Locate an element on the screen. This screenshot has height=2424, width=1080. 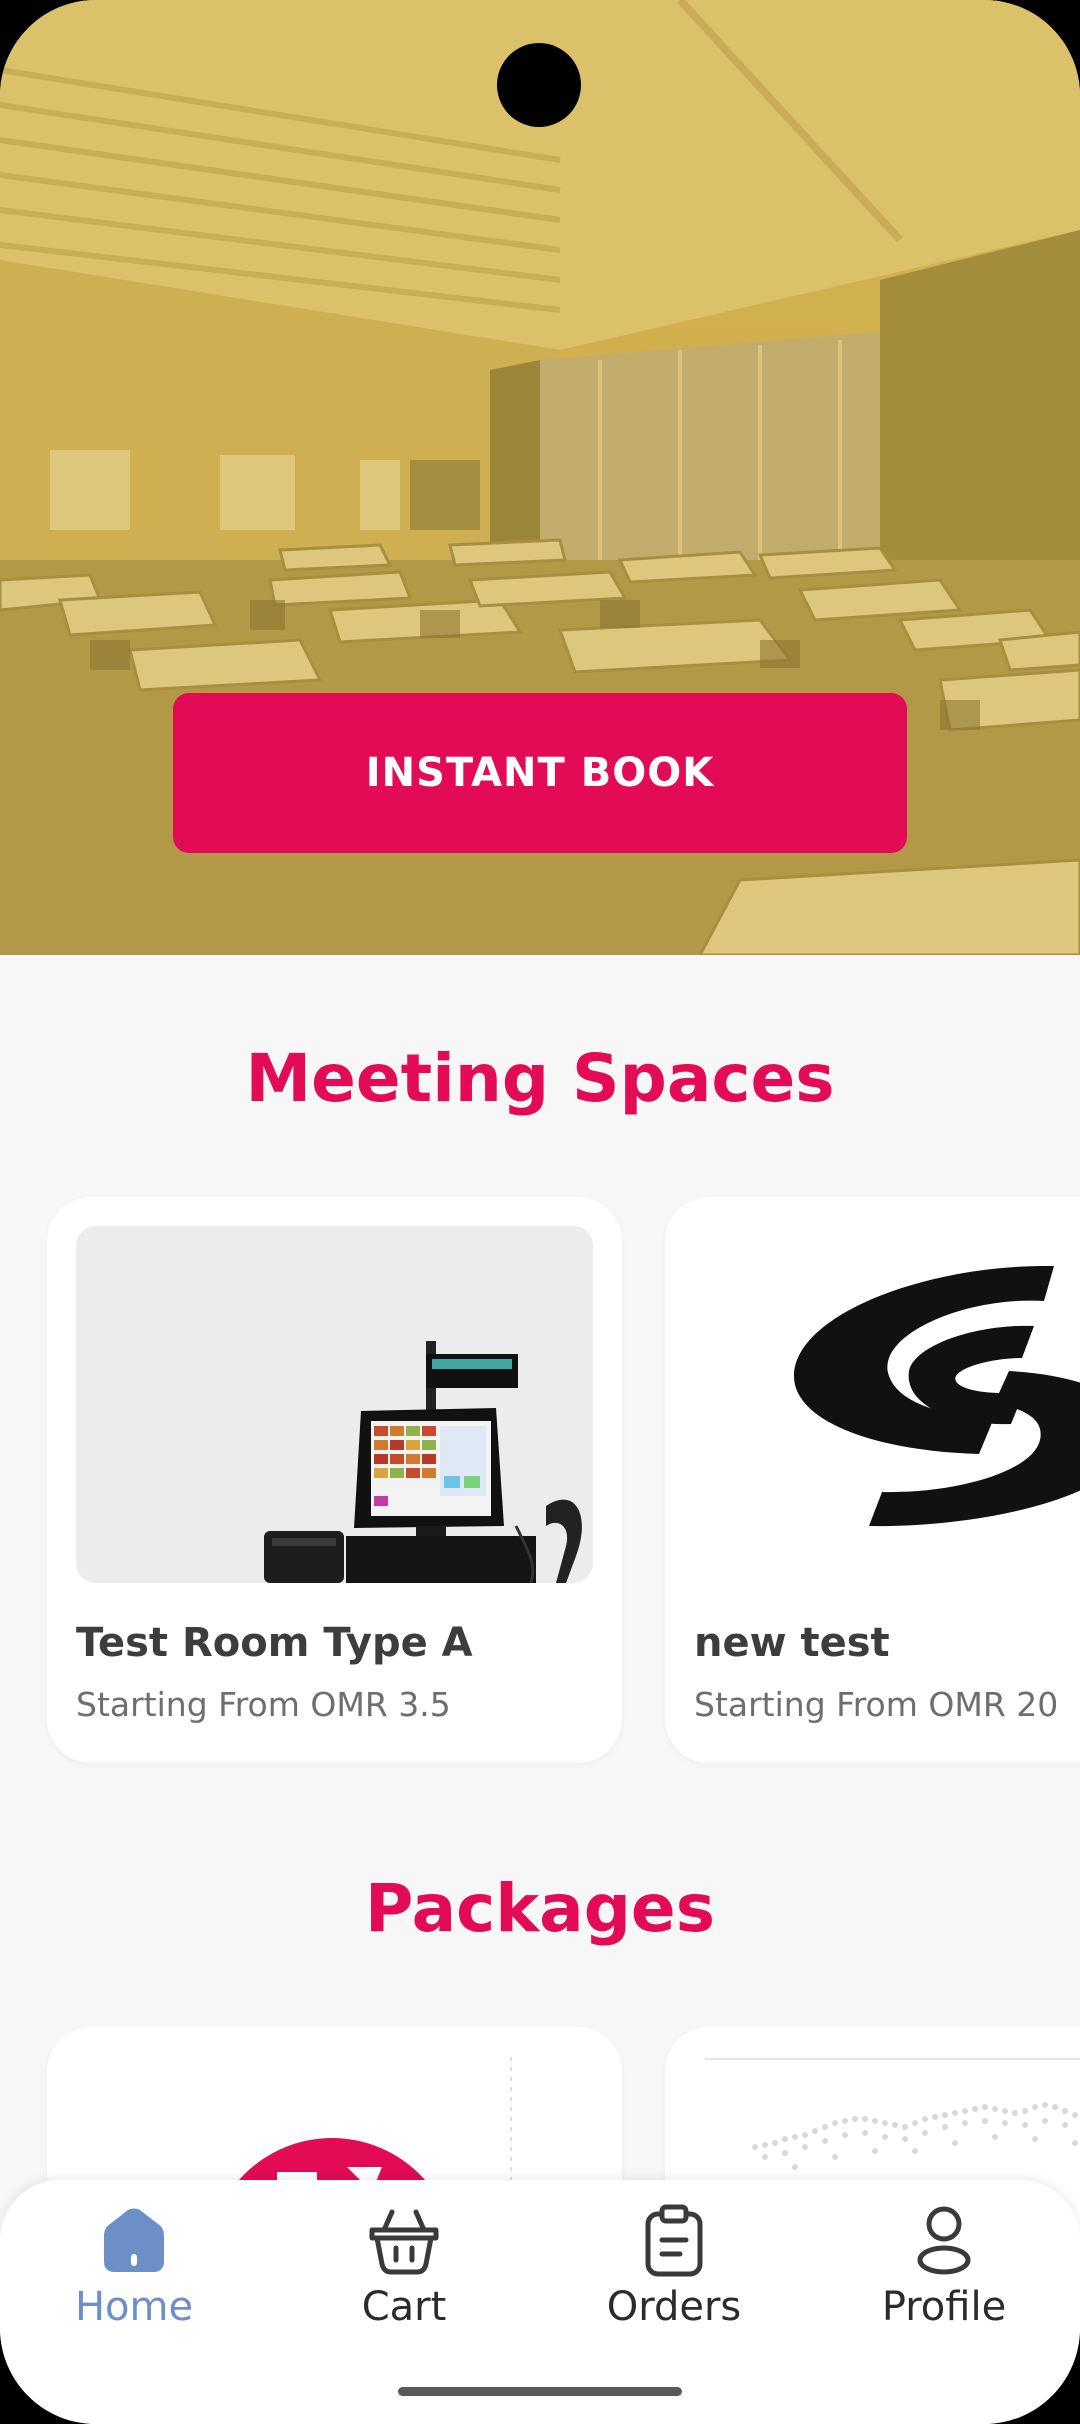
nav-profile-label: Profile is located at coordinates (944, 2307).